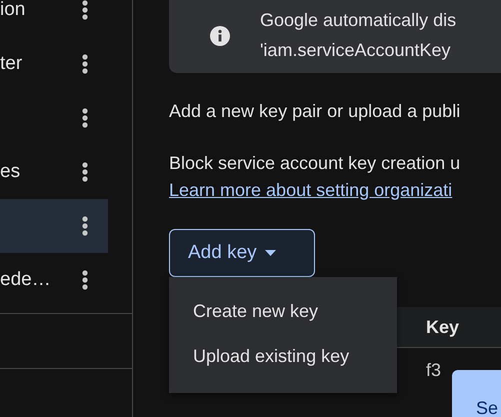 The image size is (501, 417). Describe the element at coordinates (54, 64) in the screenshot. I see `sidebar-item: ter` at that location.